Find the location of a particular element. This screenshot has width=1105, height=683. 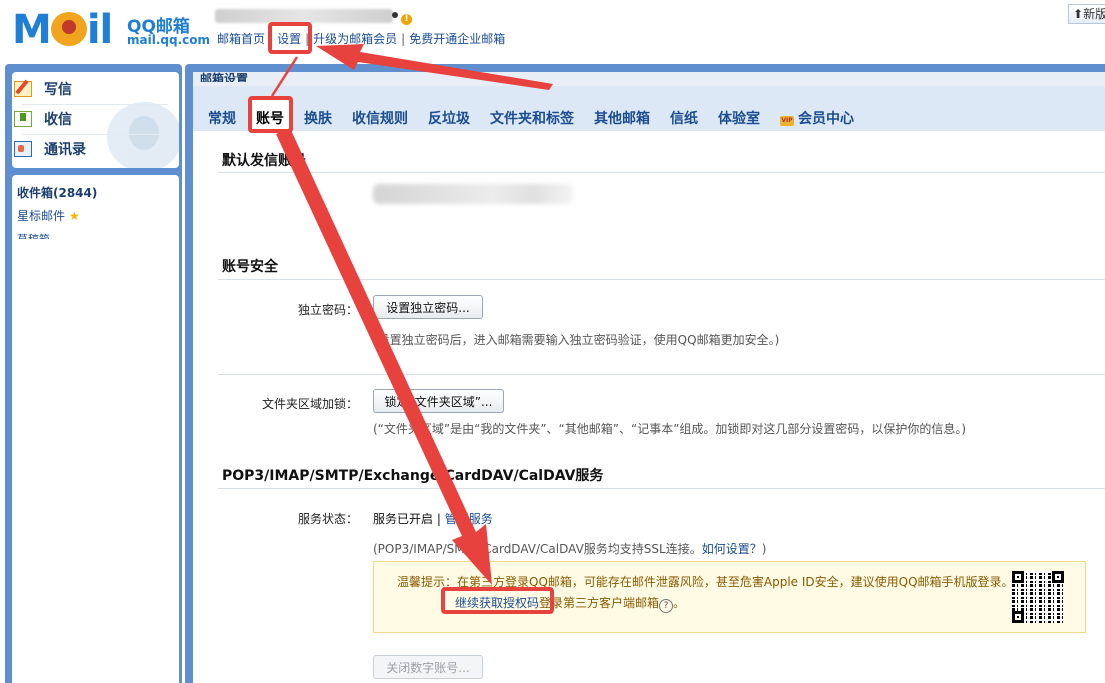

sidebar-item-receive: 收信 is located at coordinates (43, 119).